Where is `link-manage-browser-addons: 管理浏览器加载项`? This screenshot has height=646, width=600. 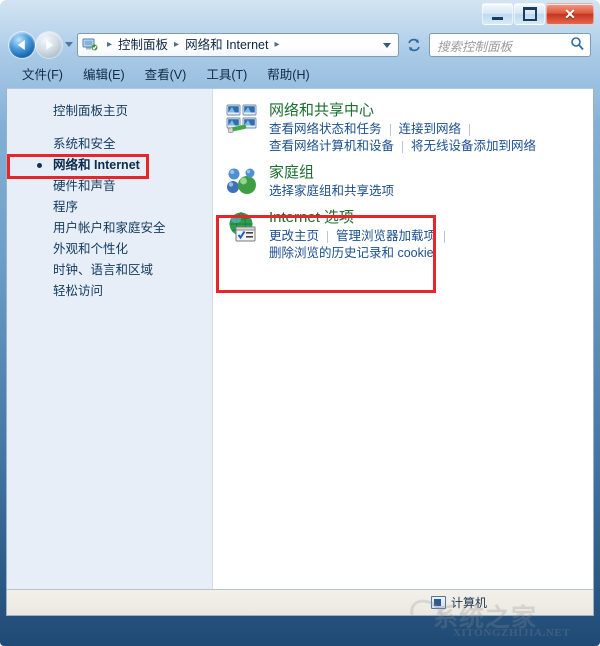 link-manage-browser-addons: 管理浏览器加载项 is located at coordinates (386, 236).